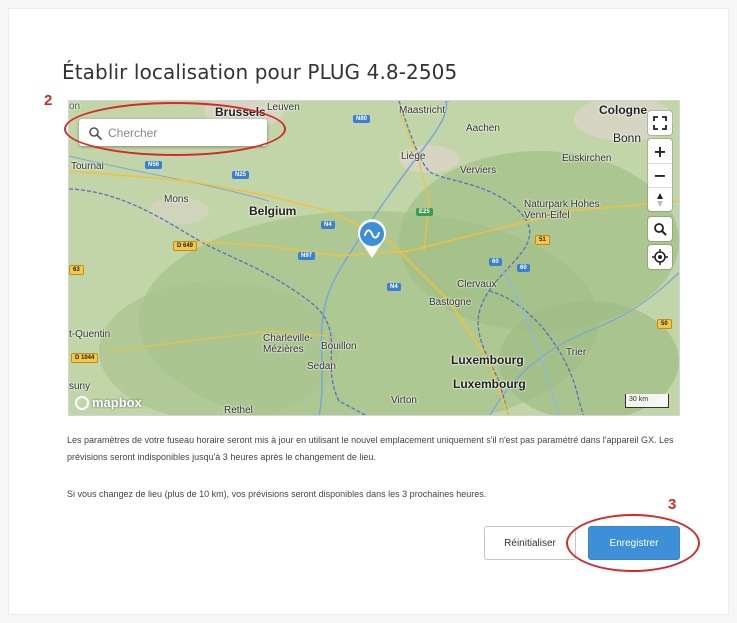  What do you see at coordinates (523, 268) in the screenshot?
I see `road-shield-60-b: 60` at bounding box center [523, 268].